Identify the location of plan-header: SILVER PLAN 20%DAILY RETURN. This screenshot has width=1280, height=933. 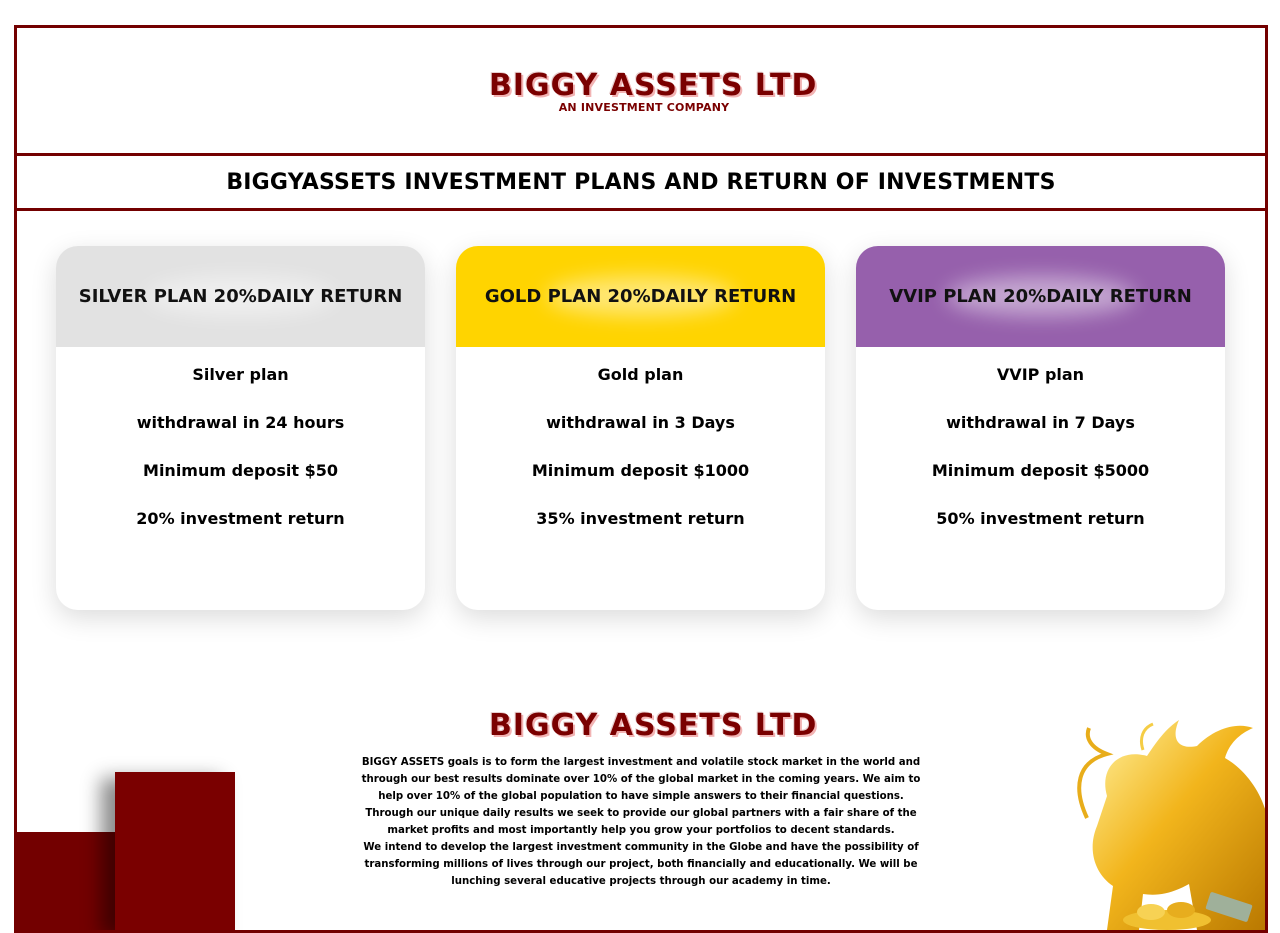
(240, 296).